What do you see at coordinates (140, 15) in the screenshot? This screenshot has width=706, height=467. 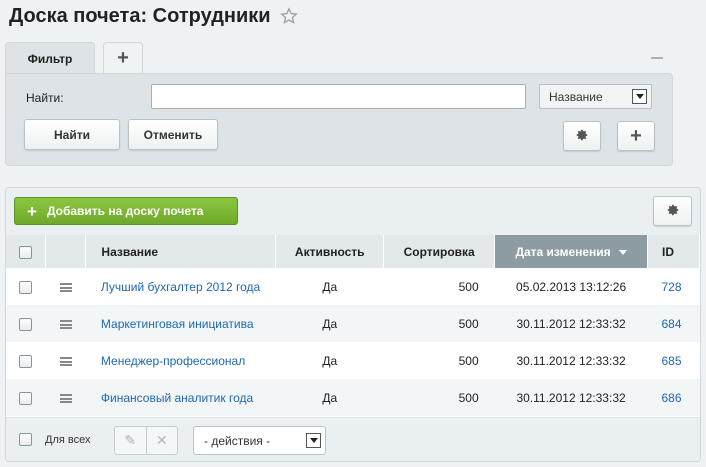 I see `page-title: Доска почета: Сотрудники` at bounding box center [140, 15].